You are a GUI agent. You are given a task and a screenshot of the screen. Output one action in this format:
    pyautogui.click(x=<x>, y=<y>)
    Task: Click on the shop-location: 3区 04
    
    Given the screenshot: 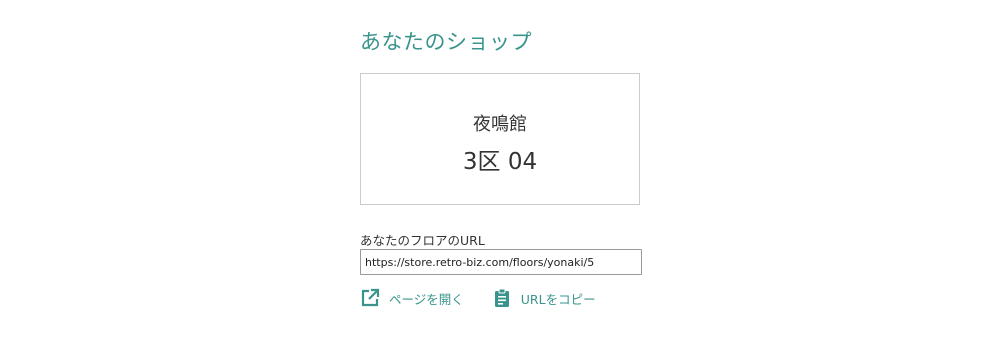 What is the action you would take?
    pyautogui.click(x=500, y=162)
    